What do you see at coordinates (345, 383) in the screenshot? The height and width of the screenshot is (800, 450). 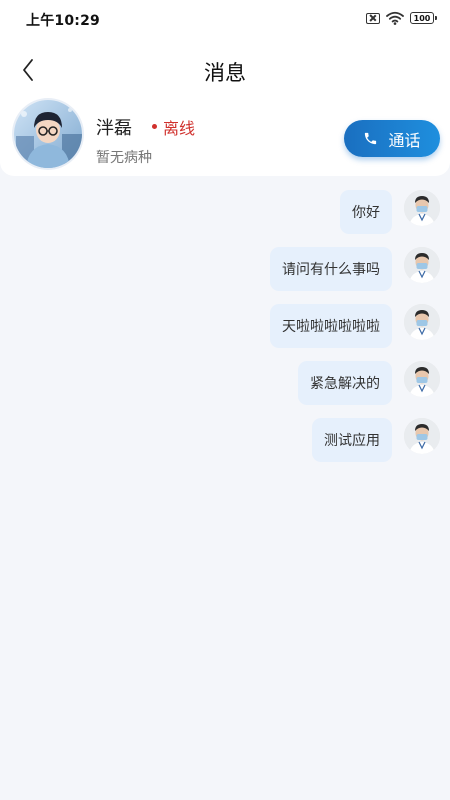 I see `message-bubble: 紧急解决的` at bounding box center [345, 383].